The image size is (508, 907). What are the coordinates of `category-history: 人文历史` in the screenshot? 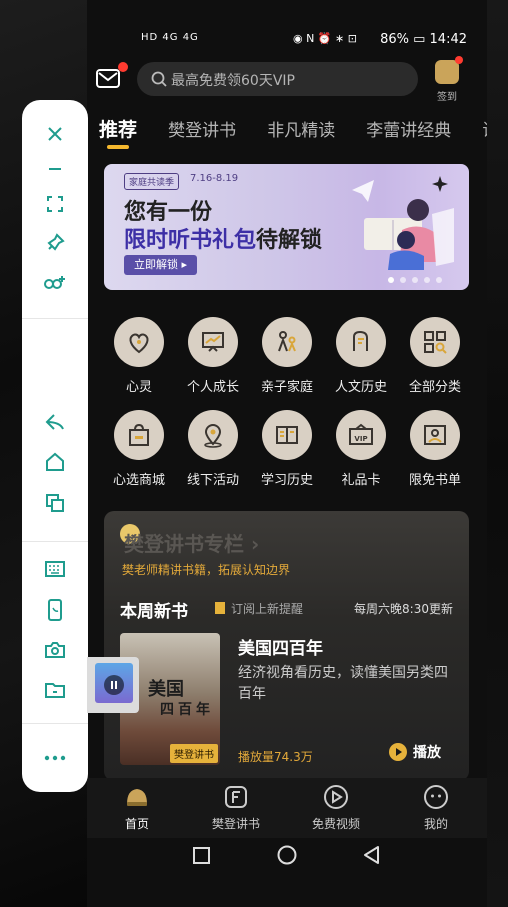 It's located at (361, 356).